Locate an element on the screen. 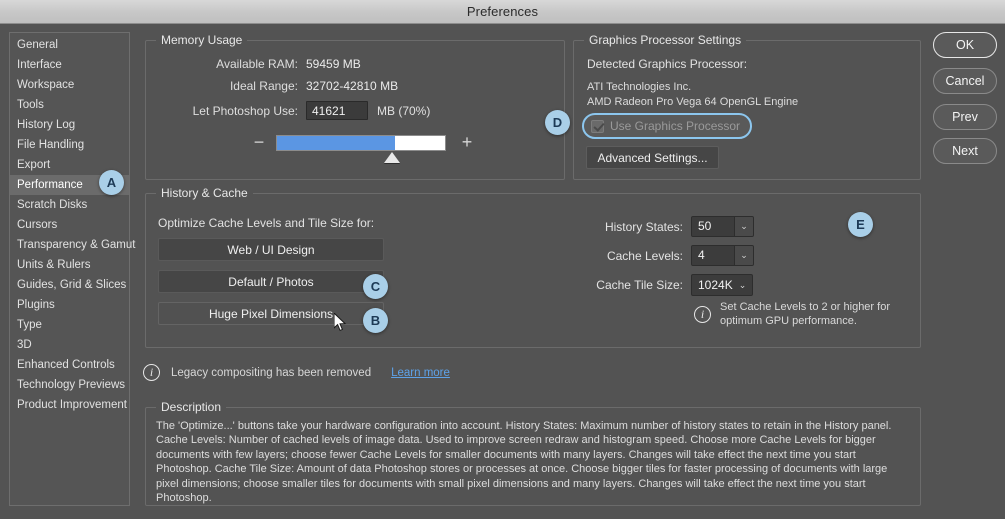 Image resolution: width=1005 pixels, height=519 pixels. sidebar-item-file-handling: File Handling is located at coordinates (69, 145).